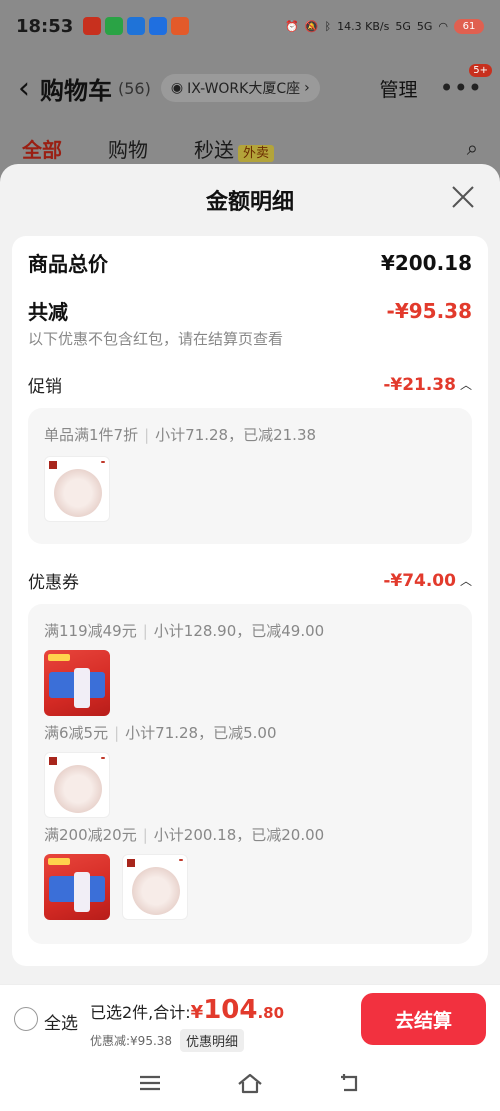 This screenshot has height=1111, width=500. I want to click on promo-value: -¥21.38, so click(419, 384).